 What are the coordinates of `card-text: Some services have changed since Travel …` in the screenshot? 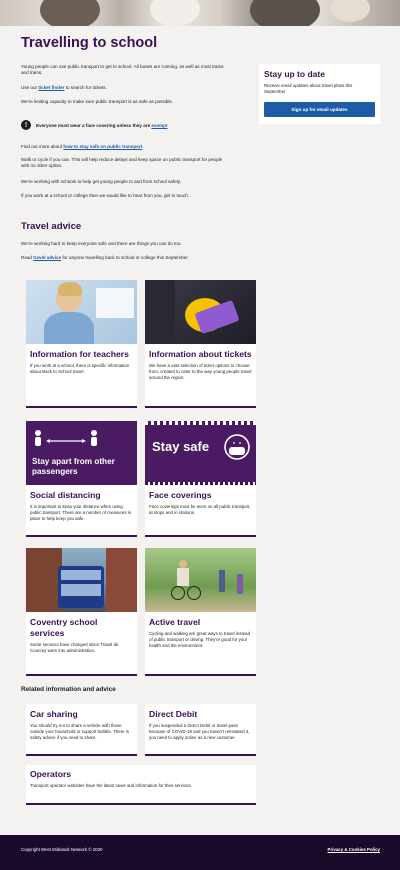 It's located at (74, 648).